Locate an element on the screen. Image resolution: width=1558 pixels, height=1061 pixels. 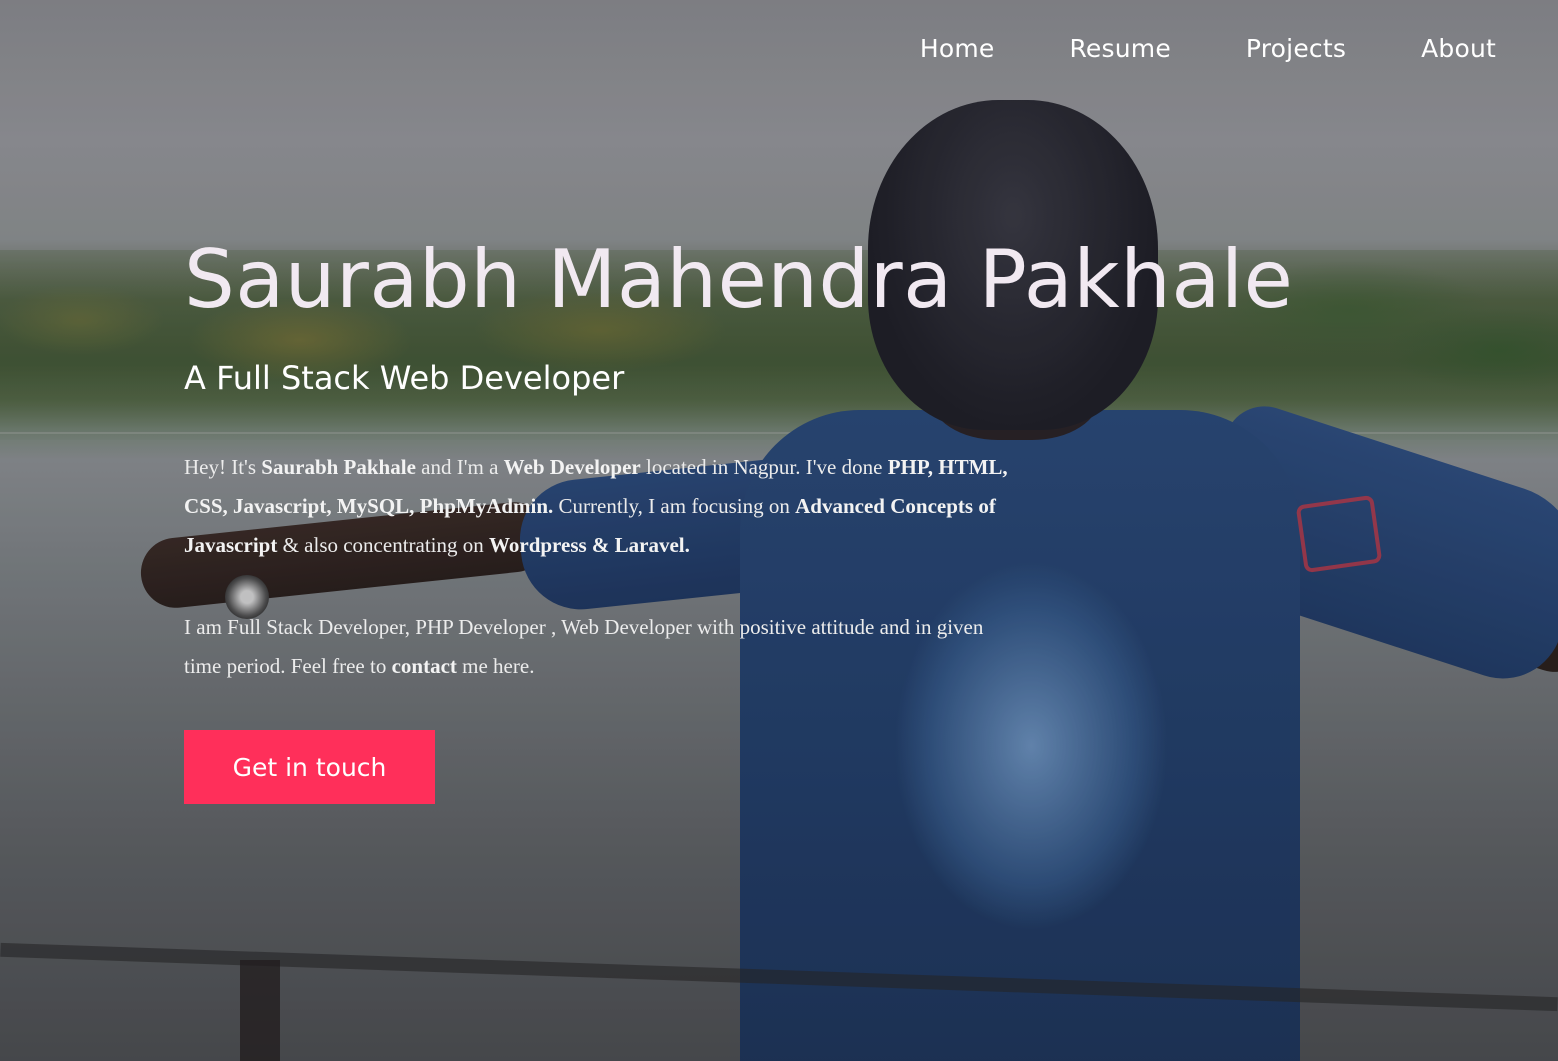
bio-text: & also concentrating on is located at coordinates (383, 545).